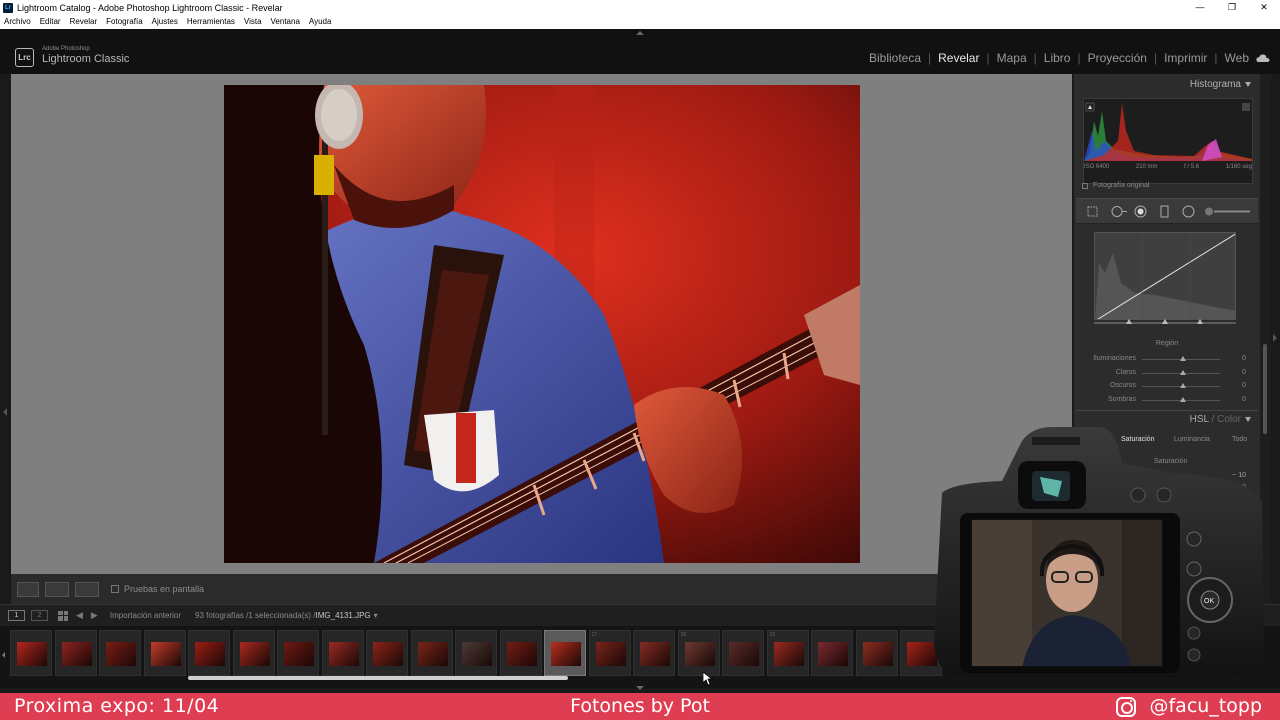 The image size is (1280, 720). I want to click on adjustment-brush-icon, so click(1228, 211).